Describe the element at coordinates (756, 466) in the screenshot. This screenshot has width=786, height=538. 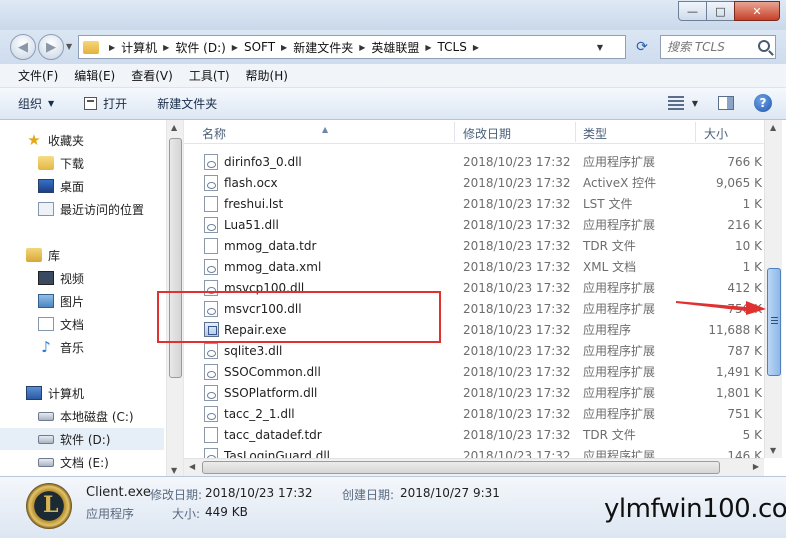
I see `scroll-right-icon: ▶` at that location.